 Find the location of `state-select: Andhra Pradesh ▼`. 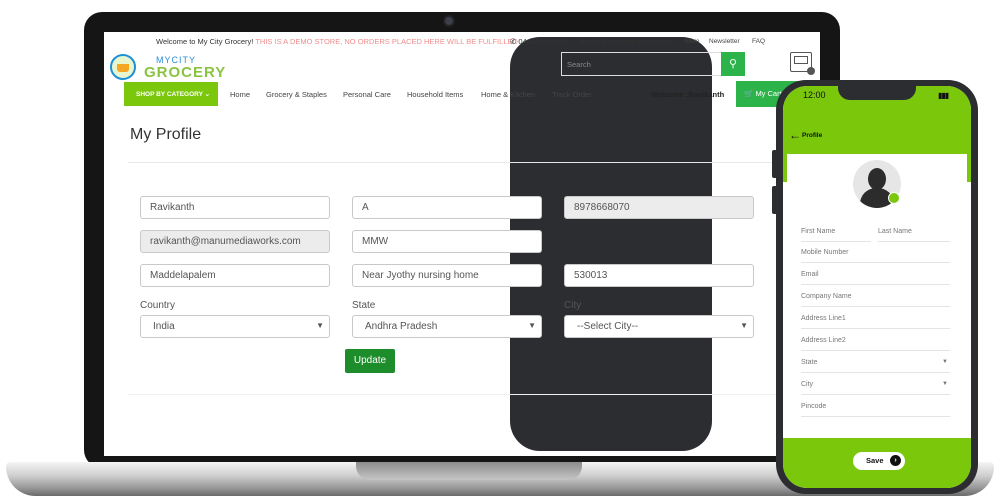

state-select: Andhra Pradesh ▼ is located at coordinates (447, 326).